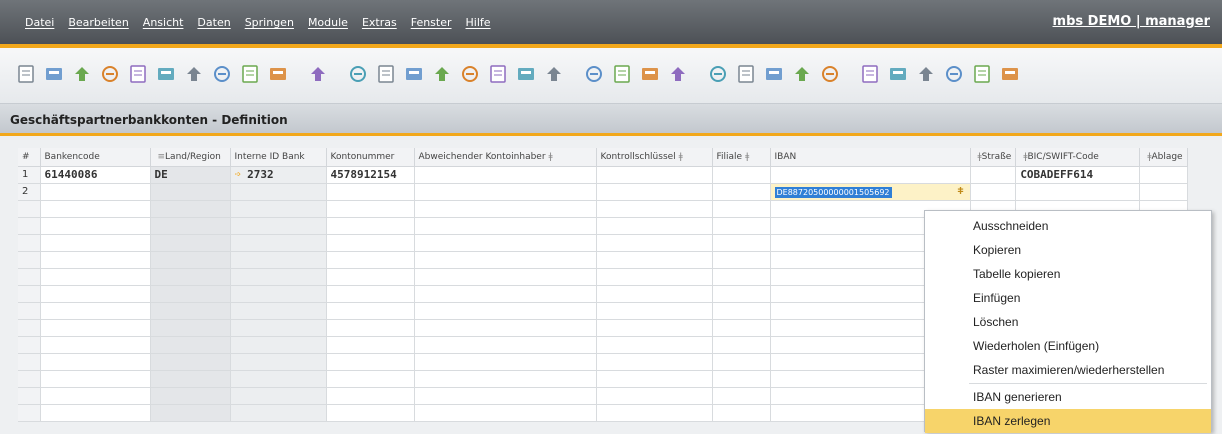 The height and width of the screenshot is (434, 1222). Describe the element at coordinates (26, 74) in the screenshot. I see `print-preview-icon` at that location.